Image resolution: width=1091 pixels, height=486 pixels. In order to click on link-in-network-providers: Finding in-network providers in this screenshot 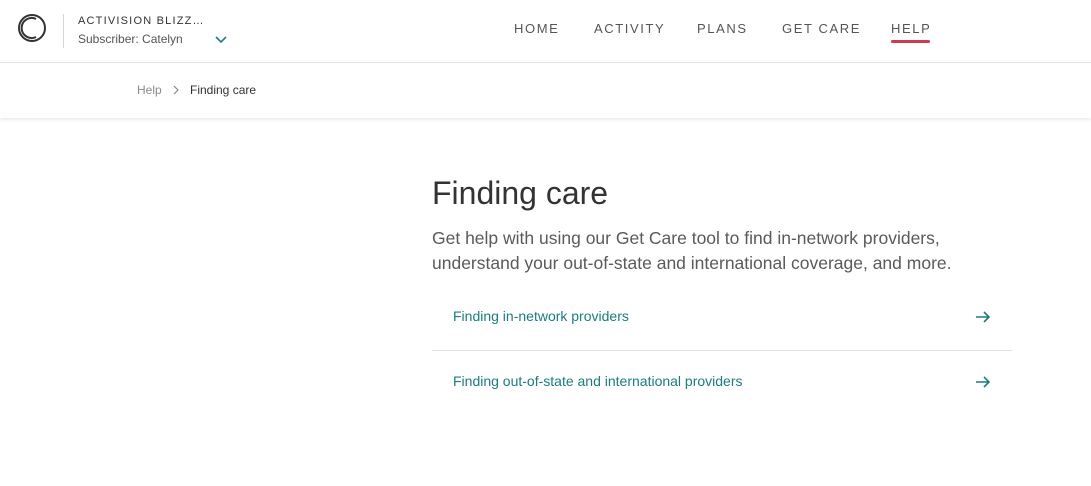, I will do `click(722, 317)`.